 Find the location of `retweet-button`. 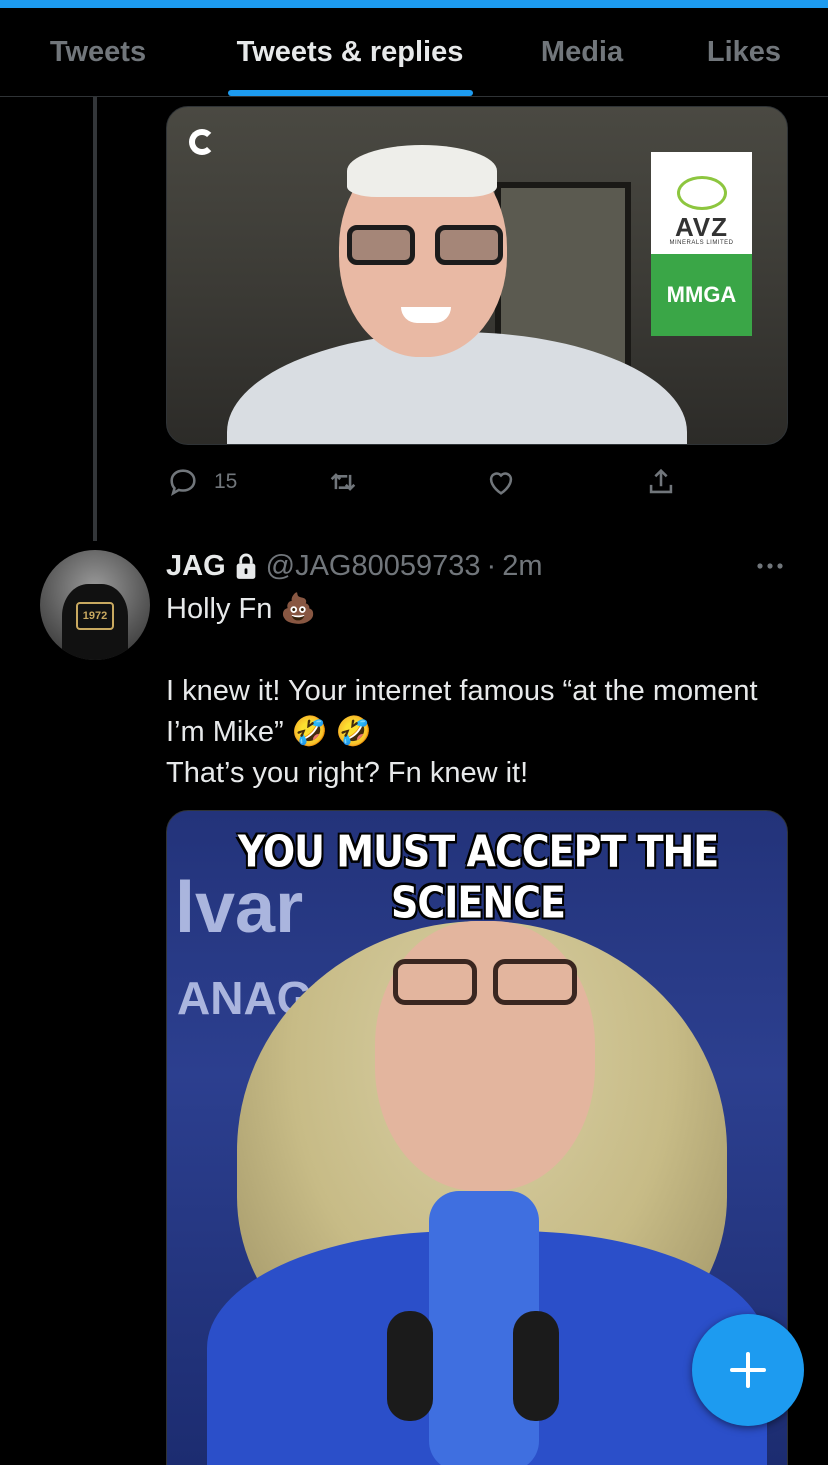

retweet-button is located at coordinates (343, 482).